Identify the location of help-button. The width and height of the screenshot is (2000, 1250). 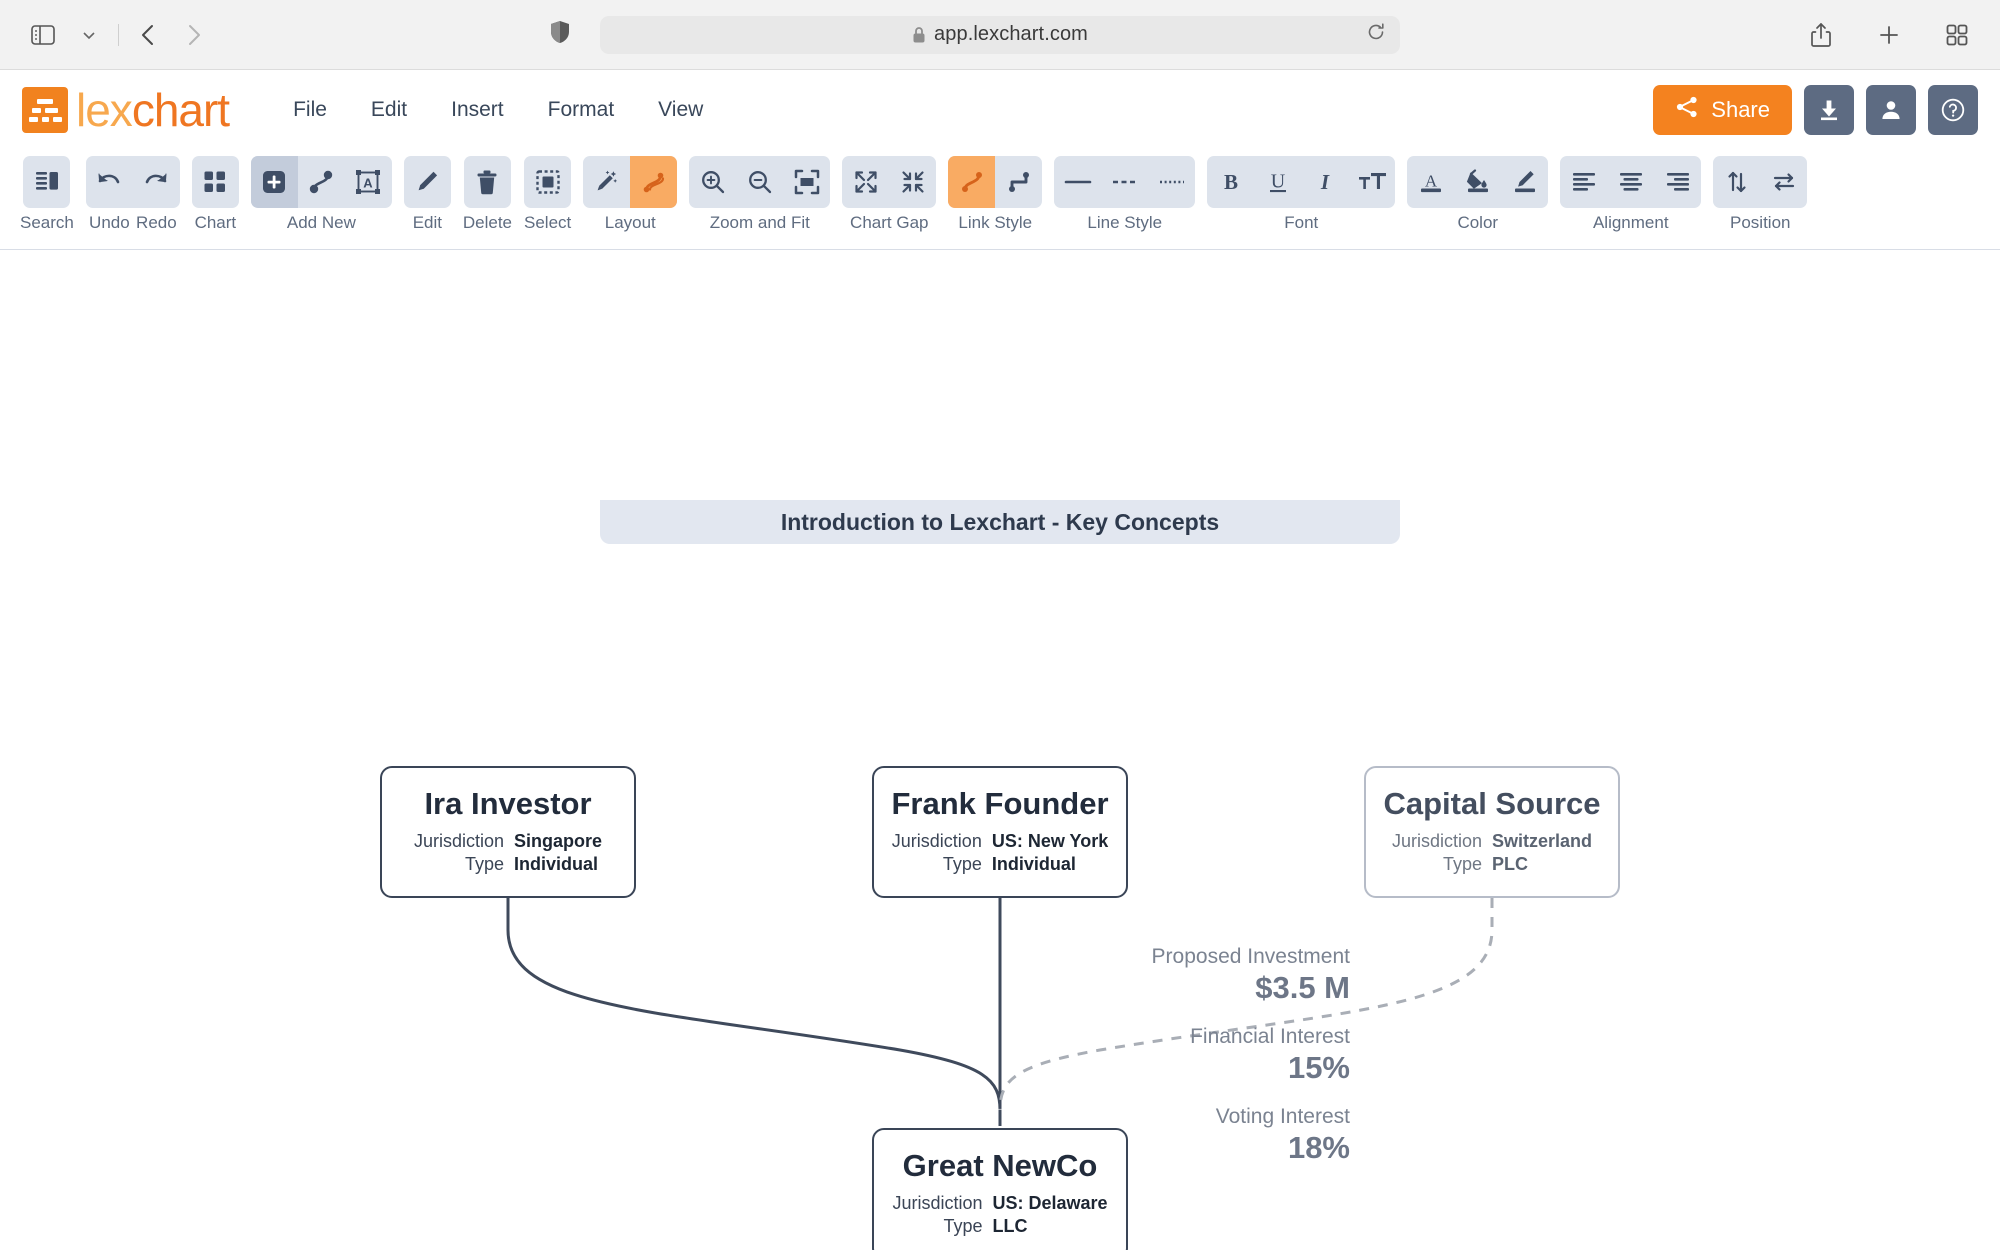
(1953, 110).